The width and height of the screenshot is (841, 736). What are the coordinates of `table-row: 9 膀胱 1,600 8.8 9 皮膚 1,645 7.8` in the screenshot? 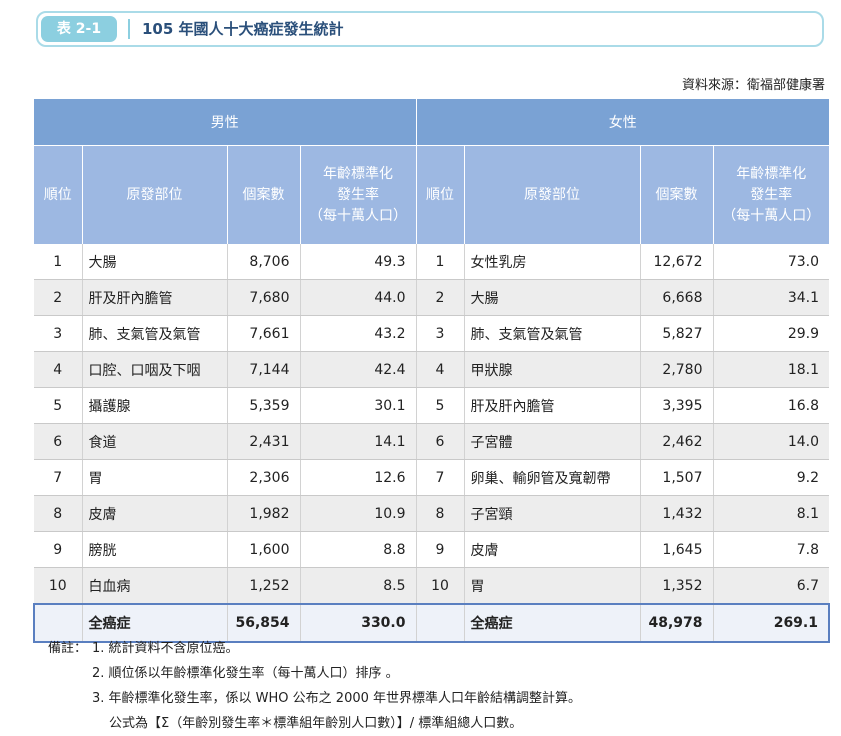 It's located at (431, 549).